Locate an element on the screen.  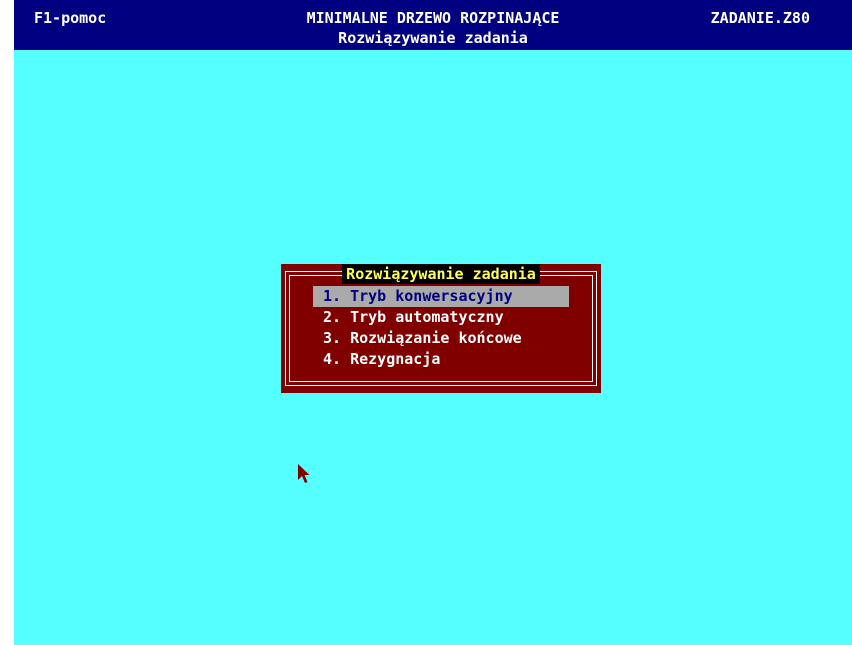
menu-item-automatic-mode: 2. Tryb automatyczny is located at coordinates (441, 317).